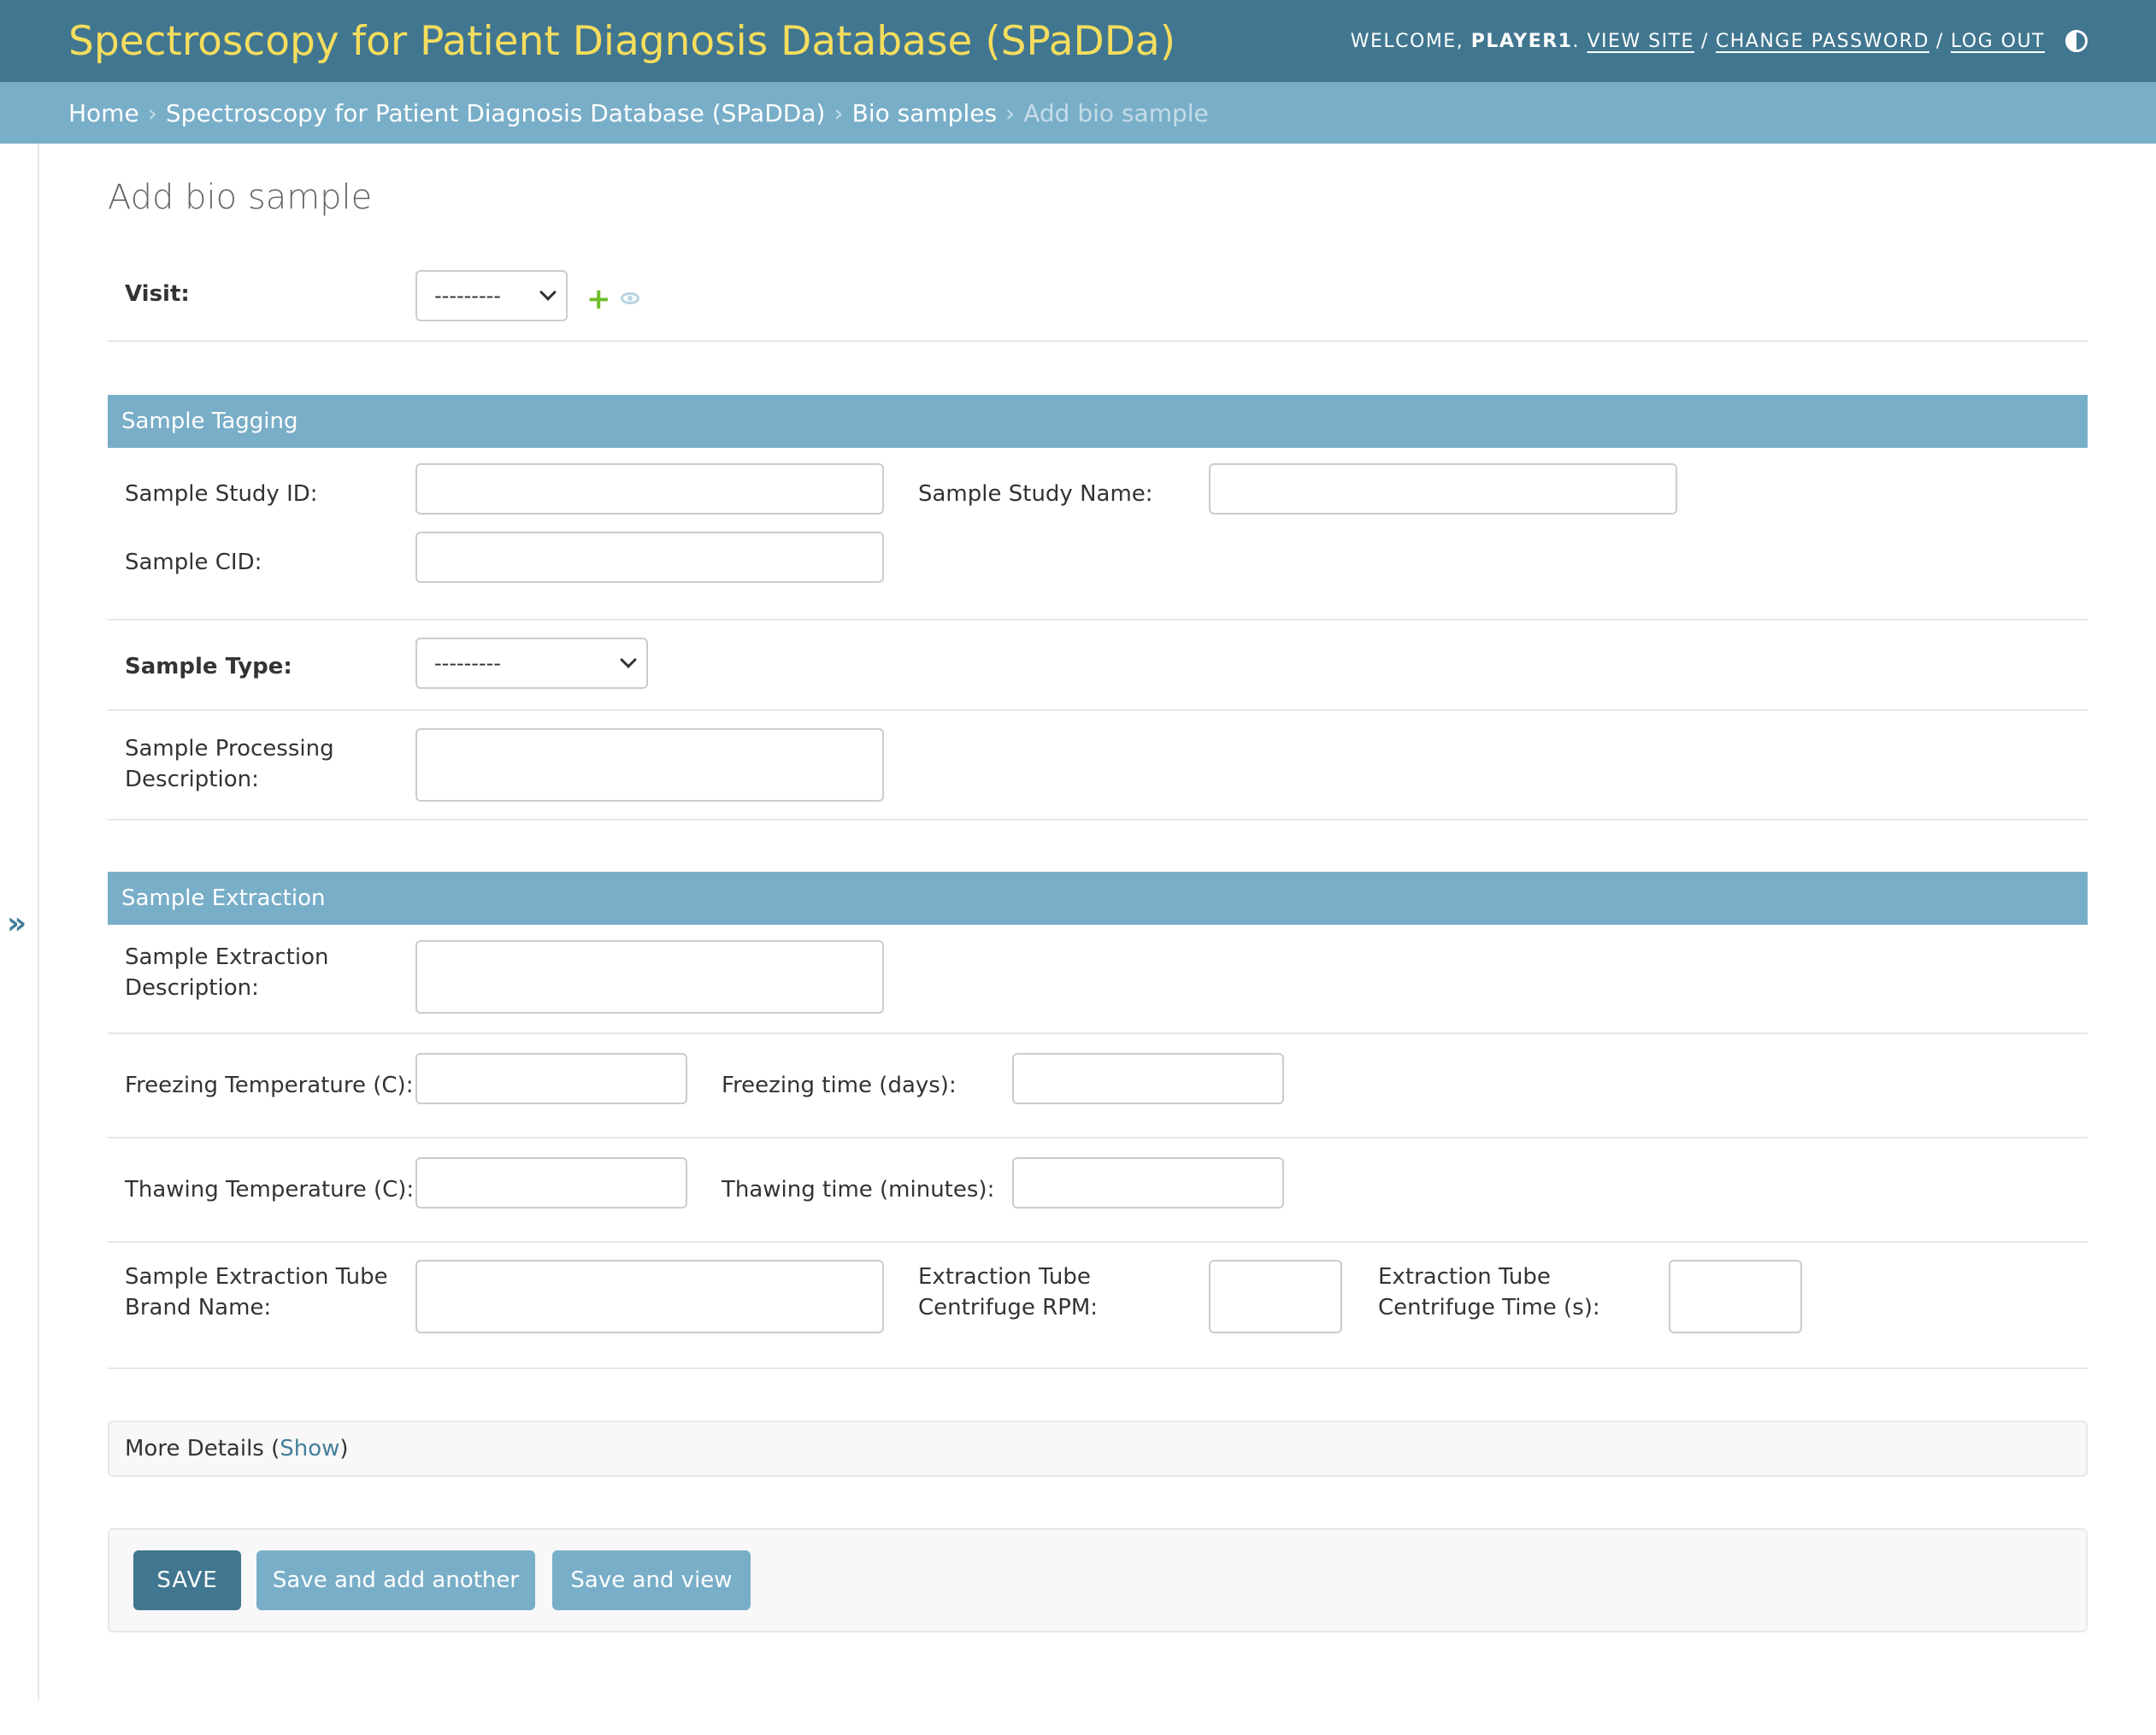  Describe the element at coordinates (221, 494) in the screenshot. I see `sample-study-id-label: Sample Study ID:` at that location.